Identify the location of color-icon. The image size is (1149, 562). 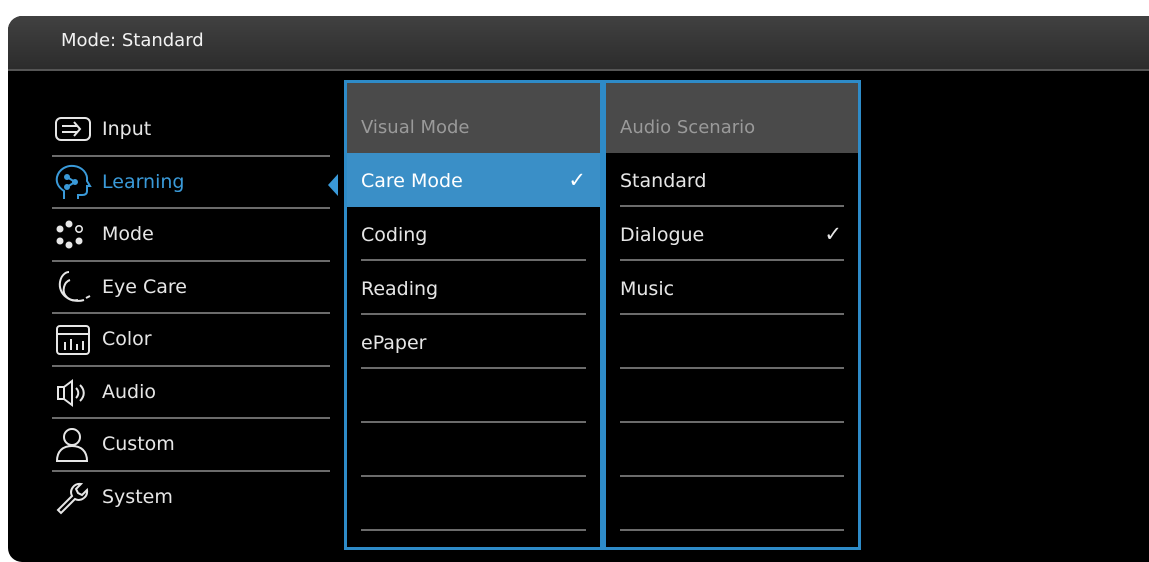
(74, 340).